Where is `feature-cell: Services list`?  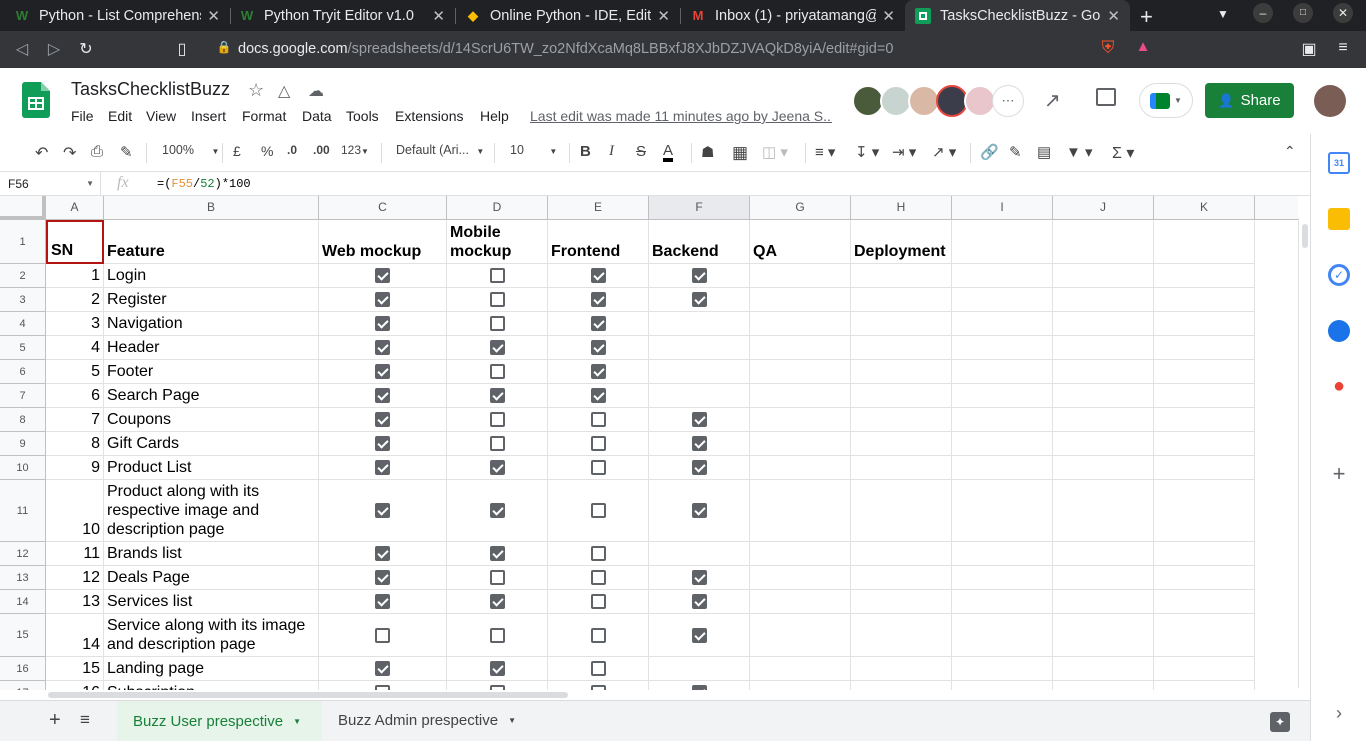
feature-cell: Services list is located at coordinates (211, 602).